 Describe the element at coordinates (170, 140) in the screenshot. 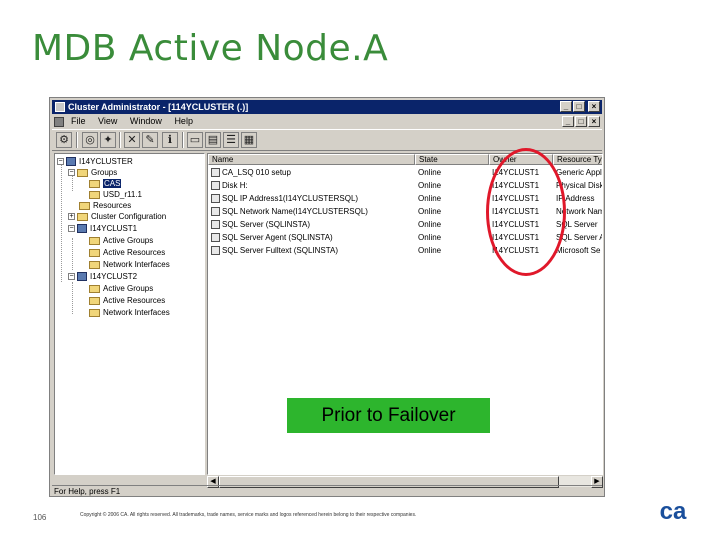

I see `info-icon: ℹ` at that location.